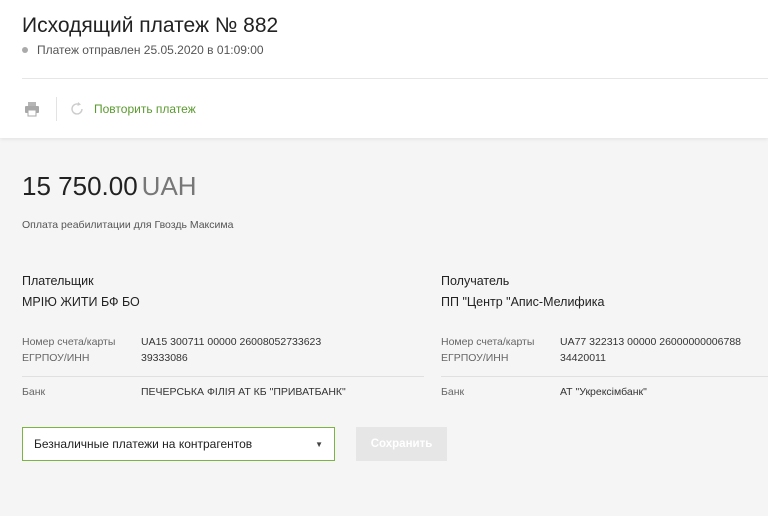  Describe the element at coordinates (34, 392) in the screenshot. I see `payer-bank-label: Банк` at that location.